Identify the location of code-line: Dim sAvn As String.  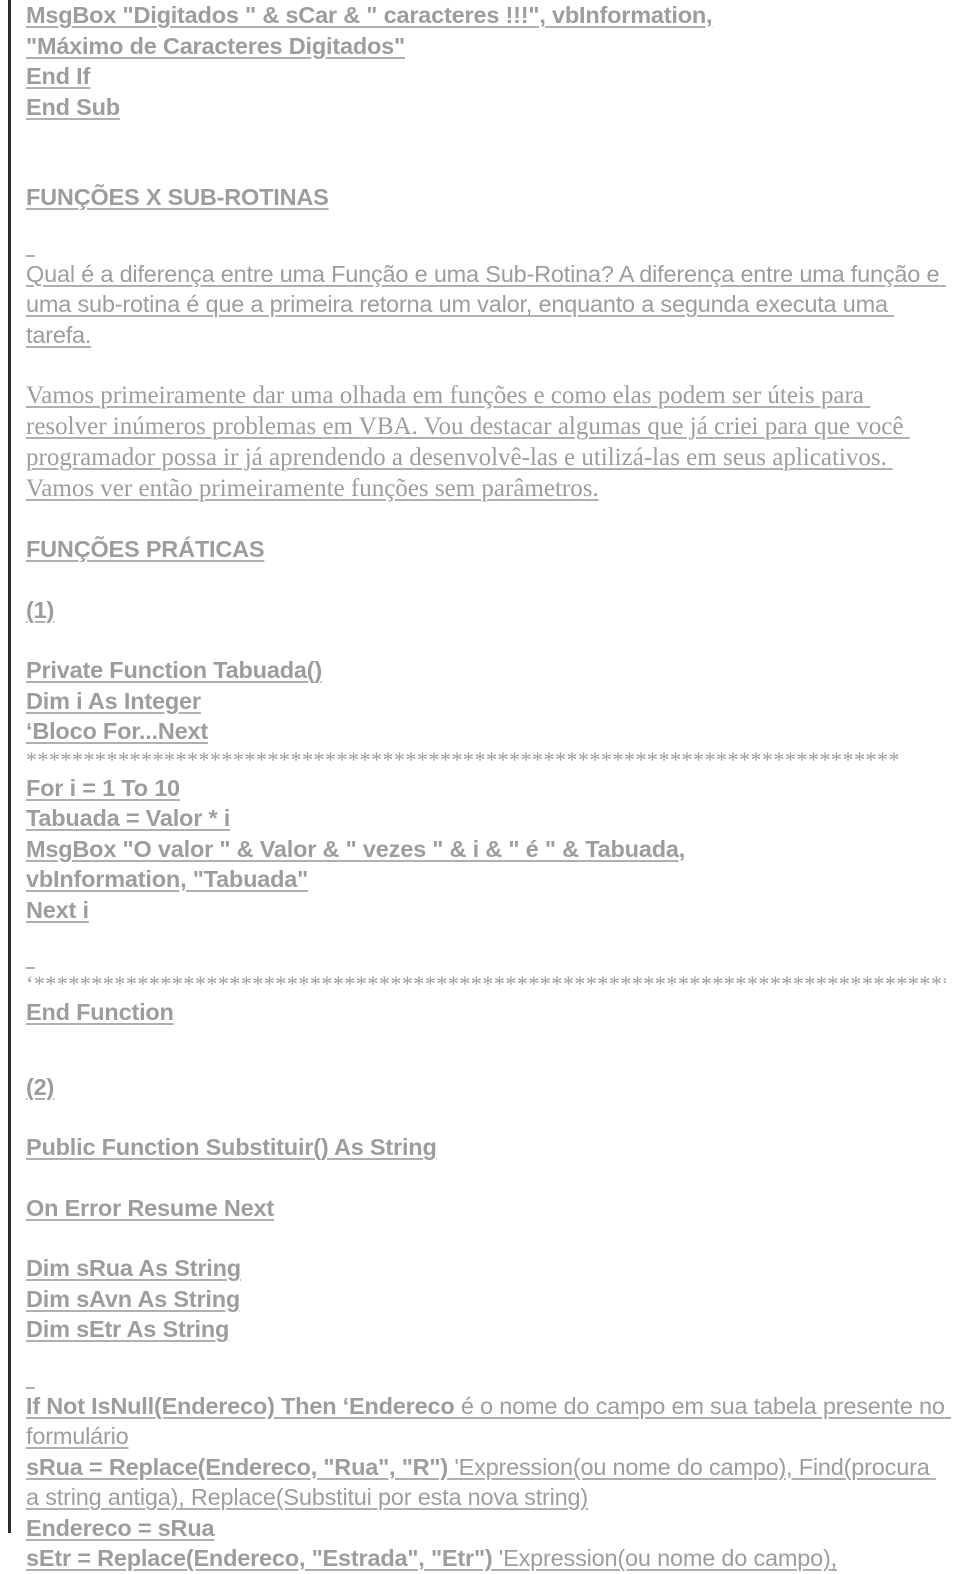
(133, 1298).